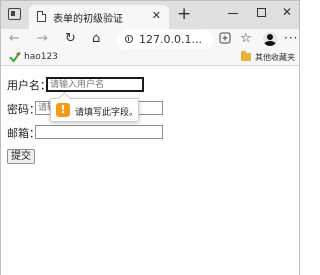 The width and height of the screenshot is (320, 275). Describe the element at coordinates (14, 14) in the screenshot. I see `window-menu-icon` at that location.